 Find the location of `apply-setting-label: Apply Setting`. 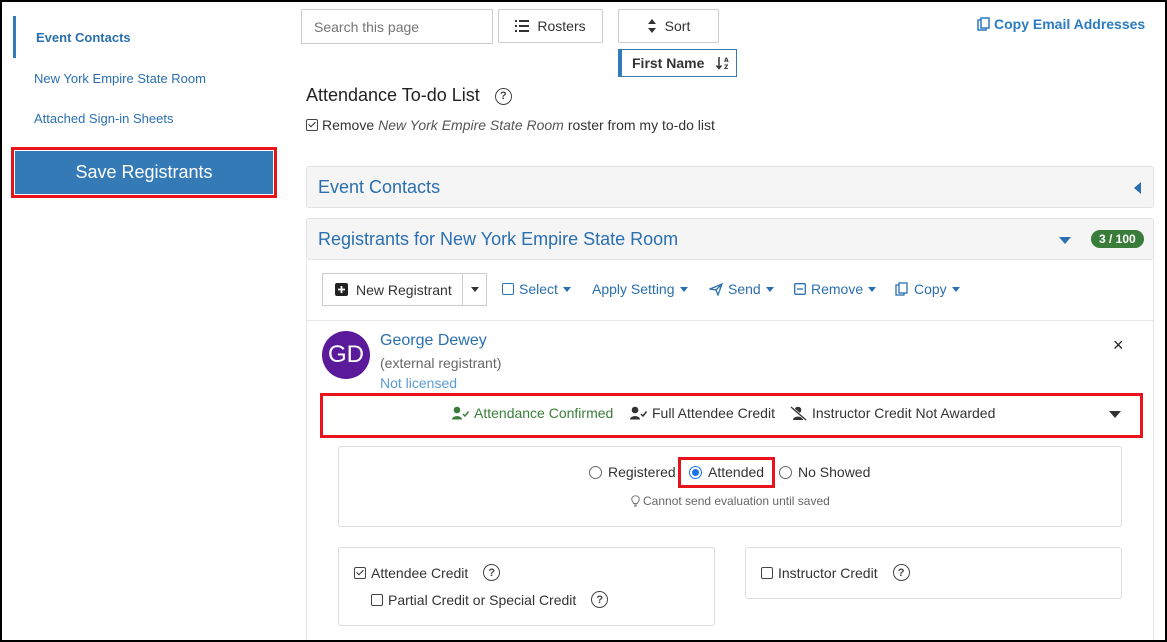

apply-setting-label: Apply Setting is located at coordinates (633, 289).